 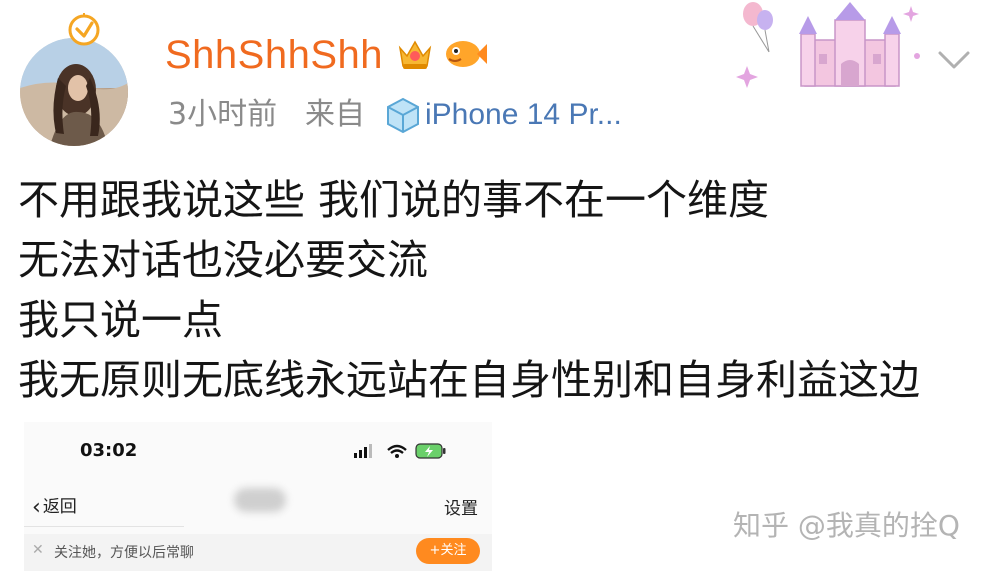 I want to click on post-line: 我只说一点, so click(x=120, y=320).